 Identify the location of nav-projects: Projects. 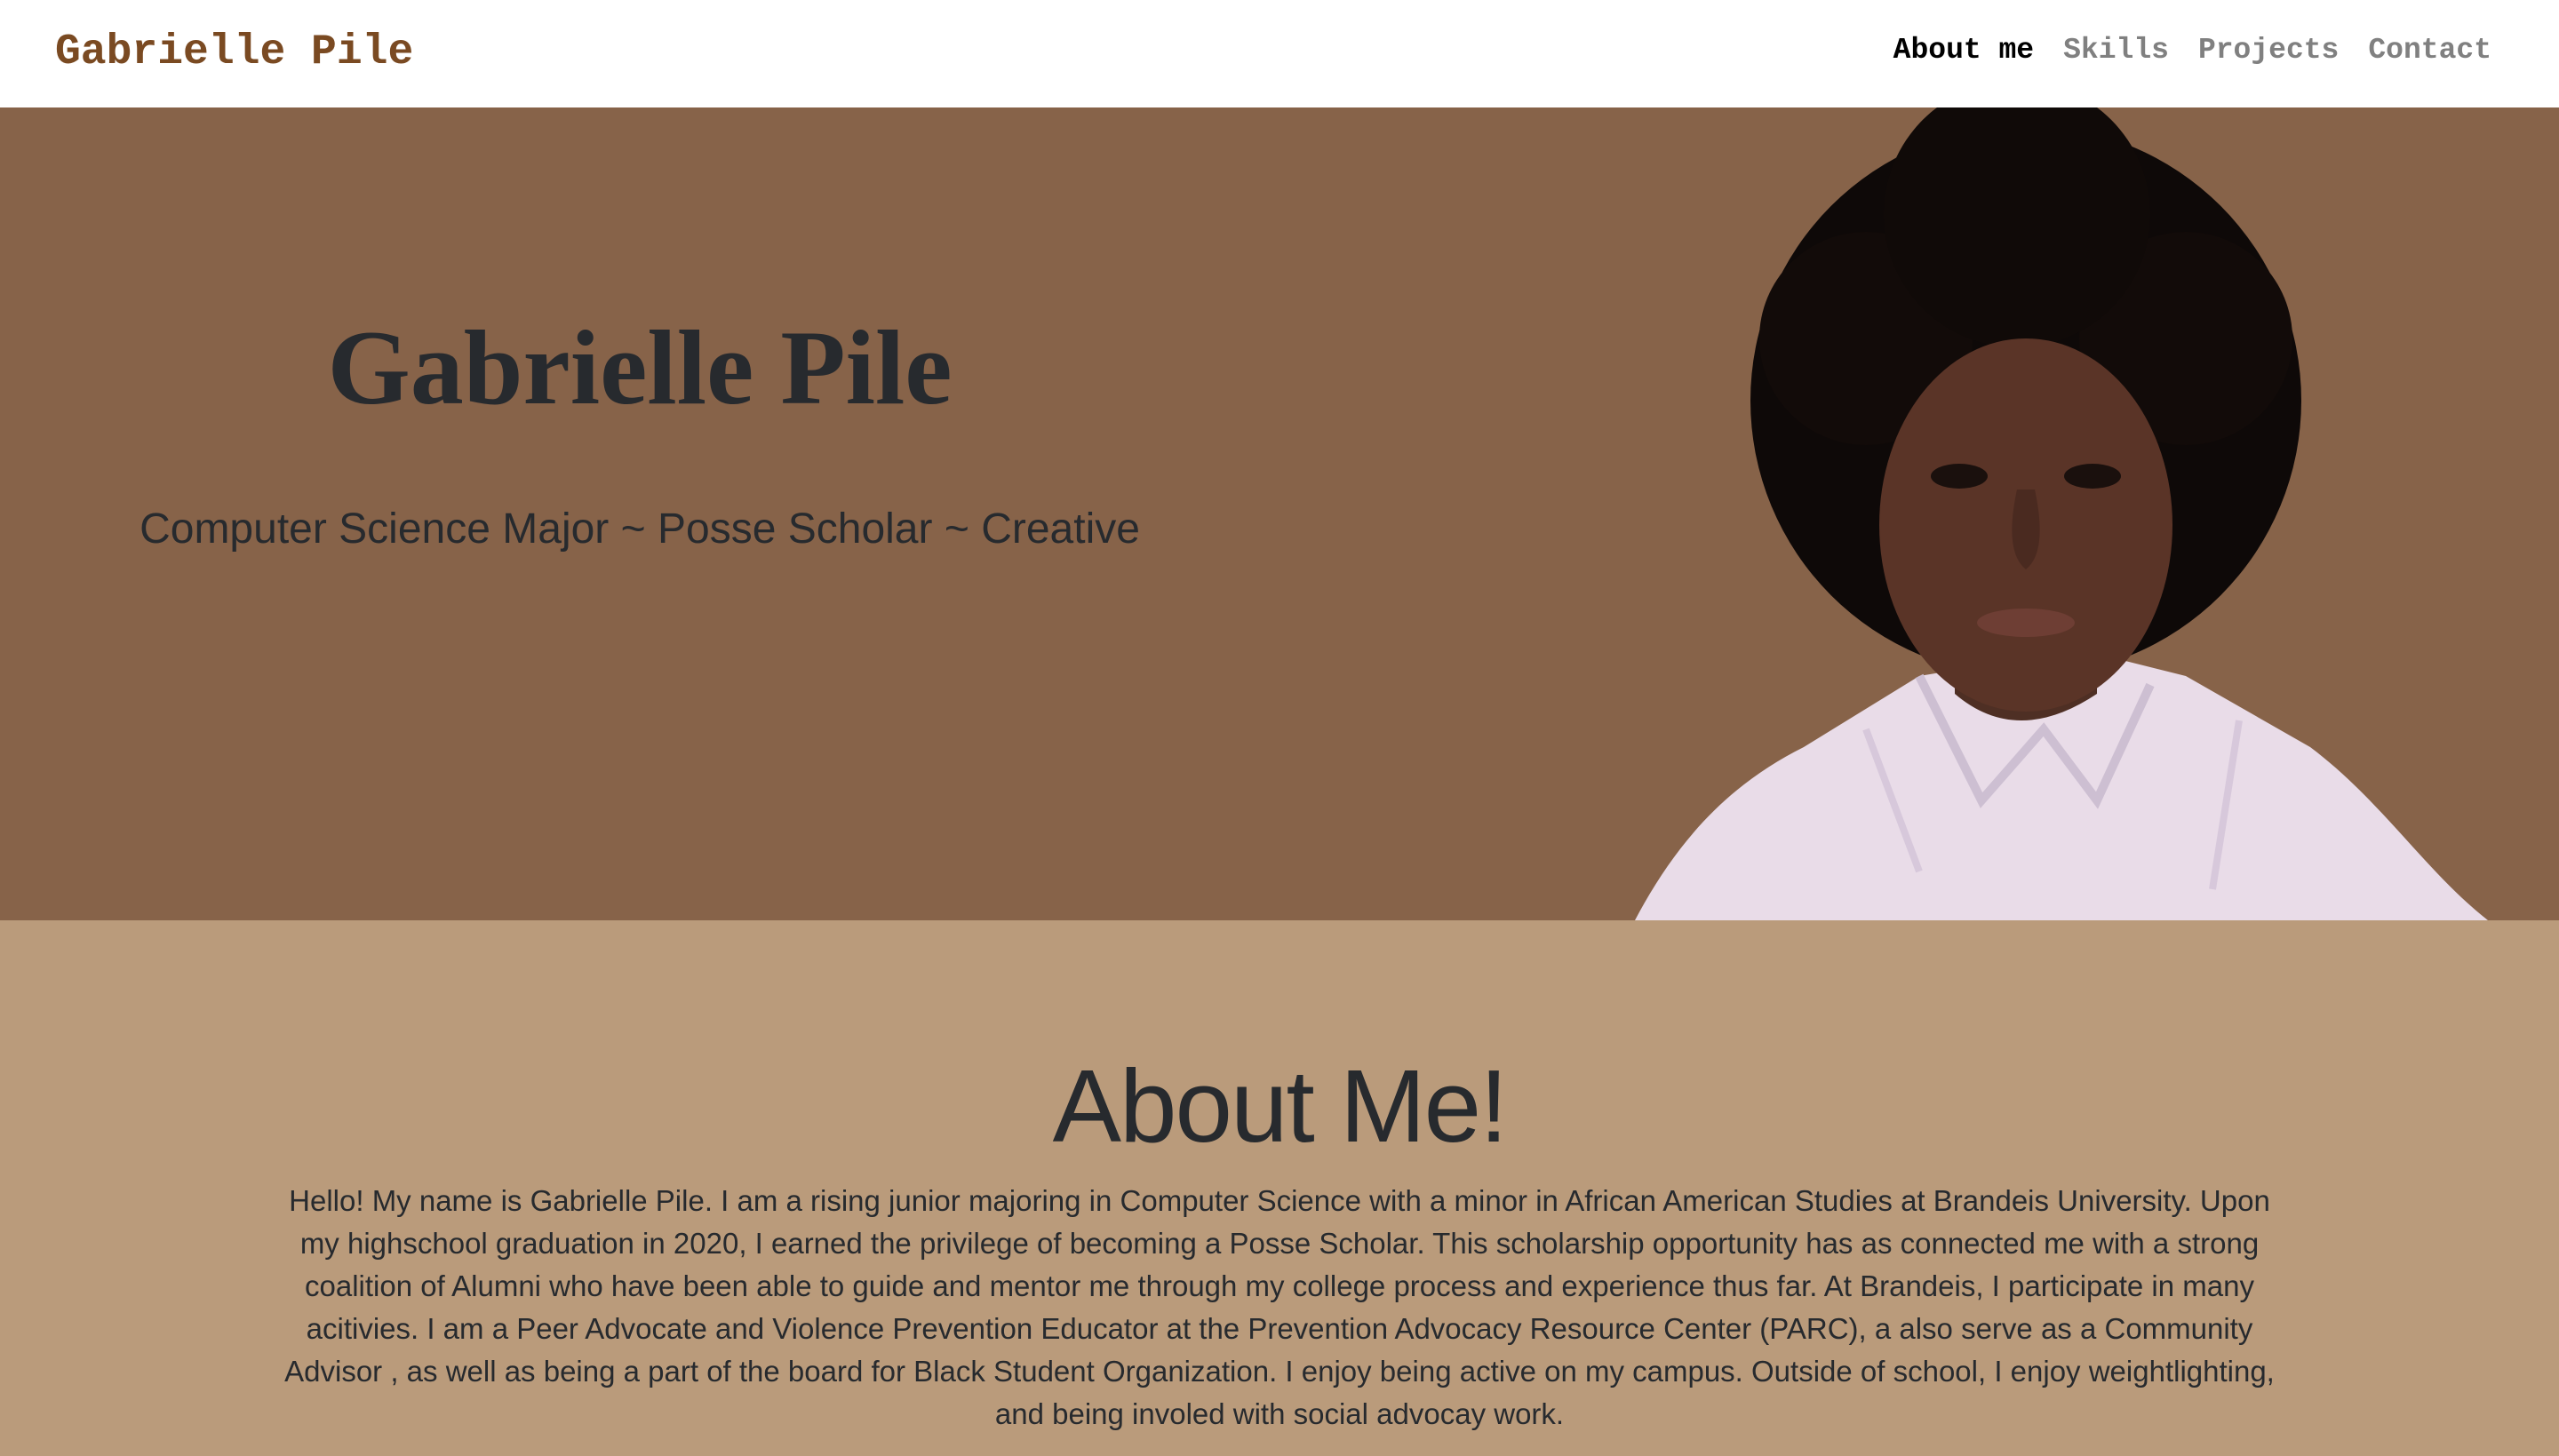
(2268, 51).